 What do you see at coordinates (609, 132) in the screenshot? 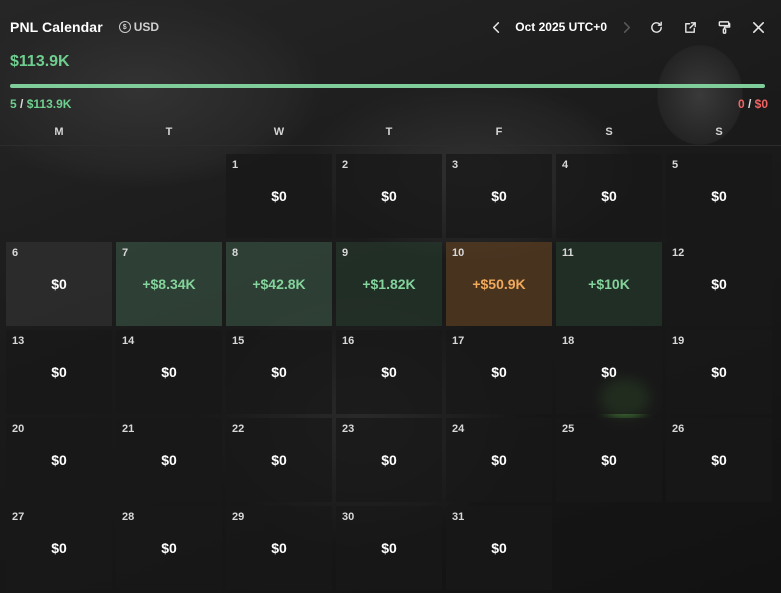
I see `weekday-sat: S` at bounding box center [609, 132].